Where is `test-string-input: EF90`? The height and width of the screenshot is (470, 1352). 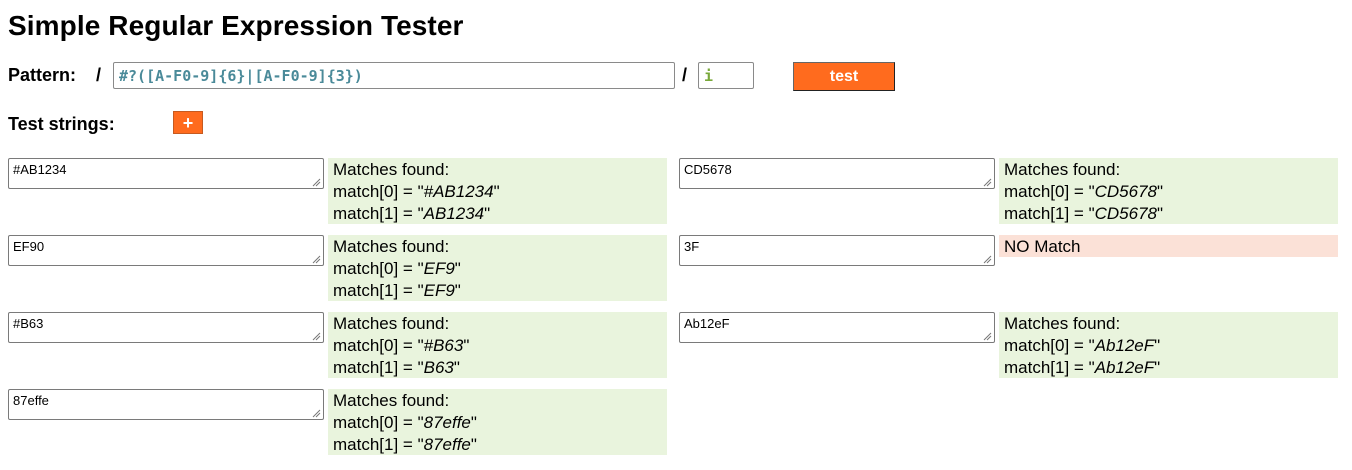 test-string-input: EF90 is located at coordinates (166, 250).